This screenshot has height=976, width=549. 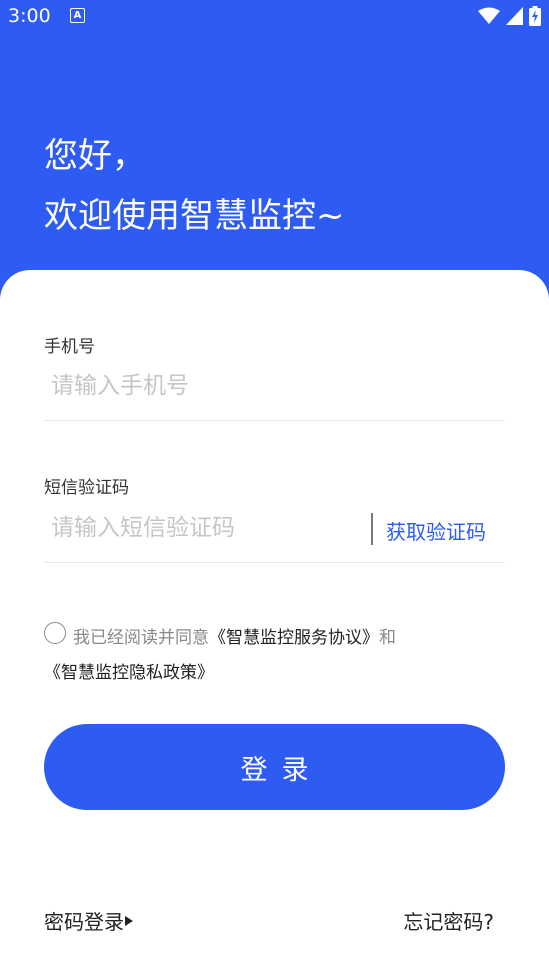 What do you see at coordinates (274, 420) in the screenshot?
I see `phone-divider` at bounding box center [274, 420].